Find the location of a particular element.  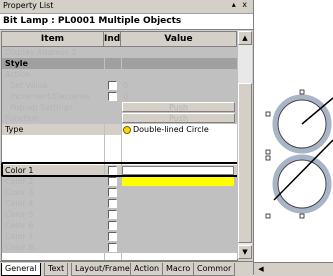

tab-common: Commor is located at coordinates (214, 269).